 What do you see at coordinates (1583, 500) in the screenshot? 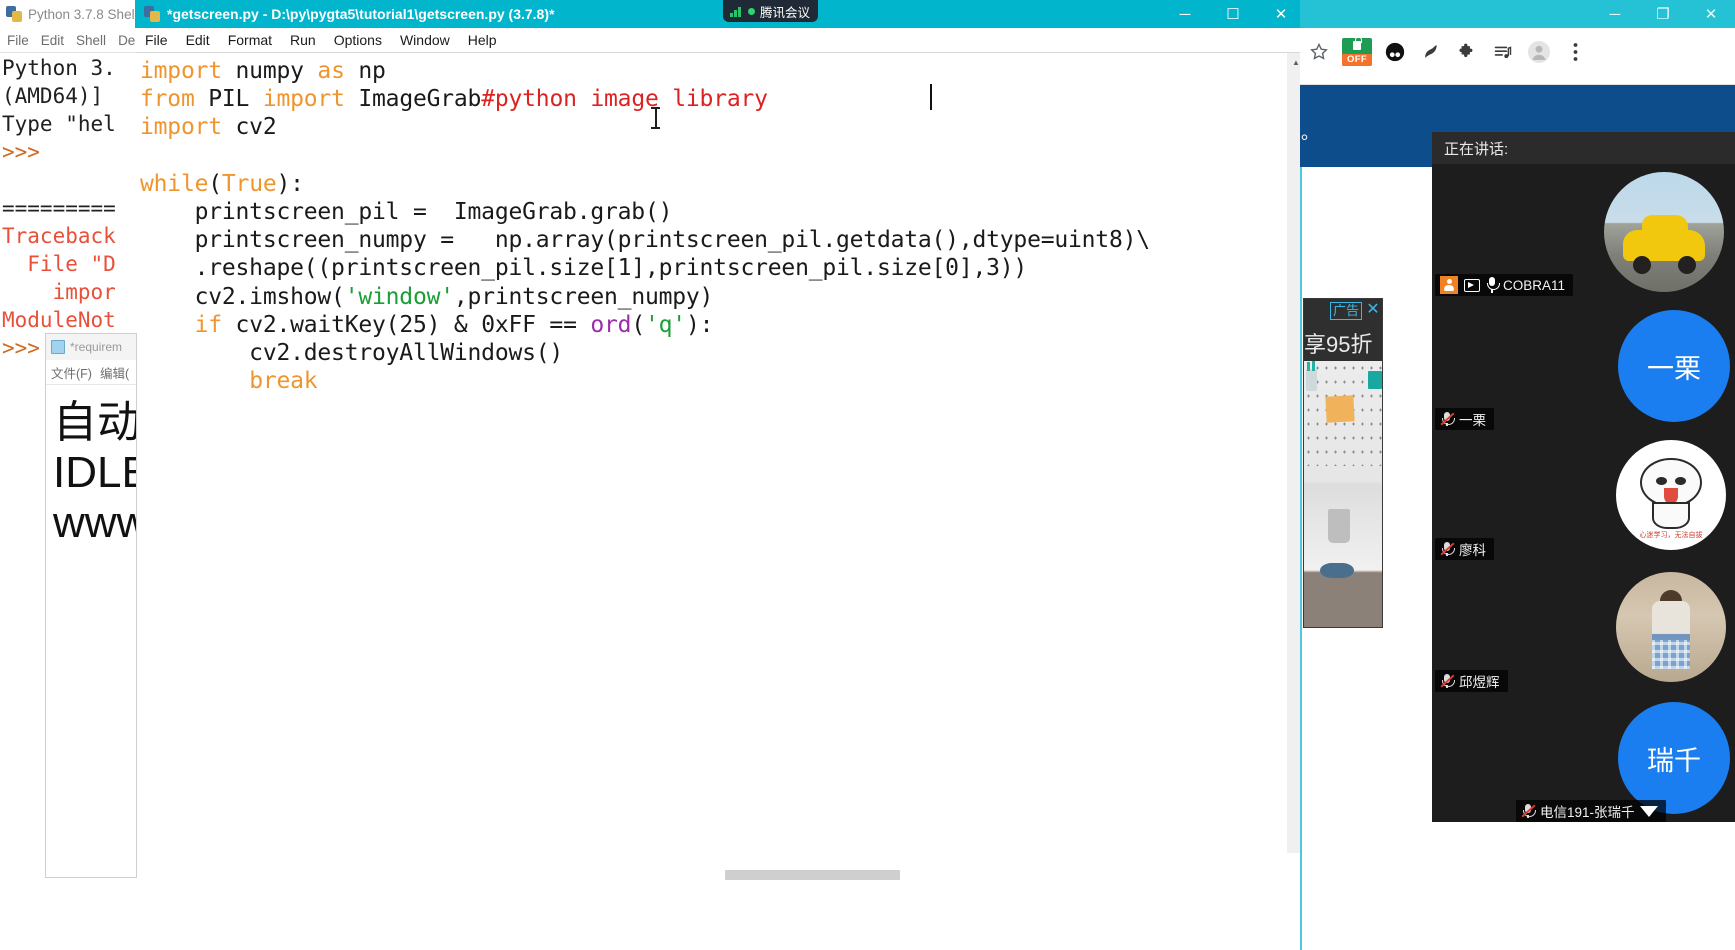
I see `participant-tile-liaoke: 心迷学习，无法自拔 廖科` at bounding box center [1583, 500].